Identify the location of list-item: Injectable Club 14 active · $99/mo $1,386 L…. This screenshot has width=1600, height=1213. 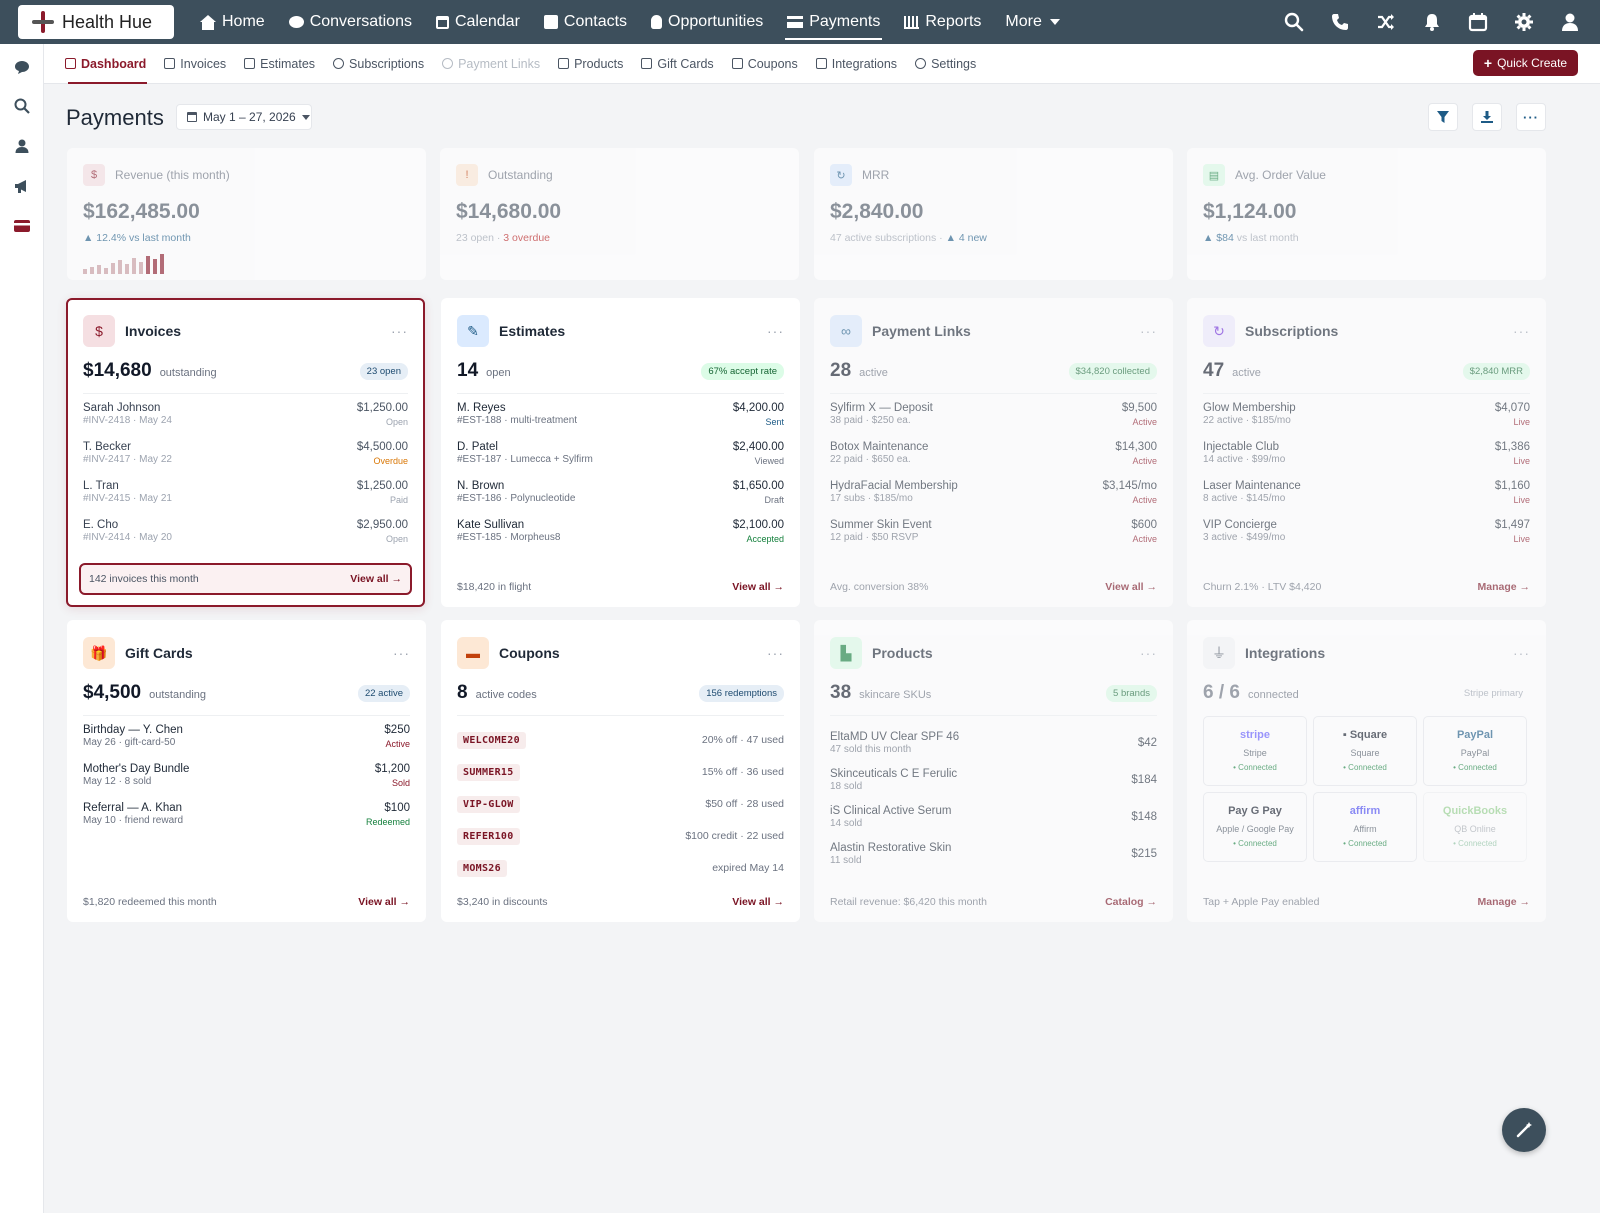
(1366, 460).